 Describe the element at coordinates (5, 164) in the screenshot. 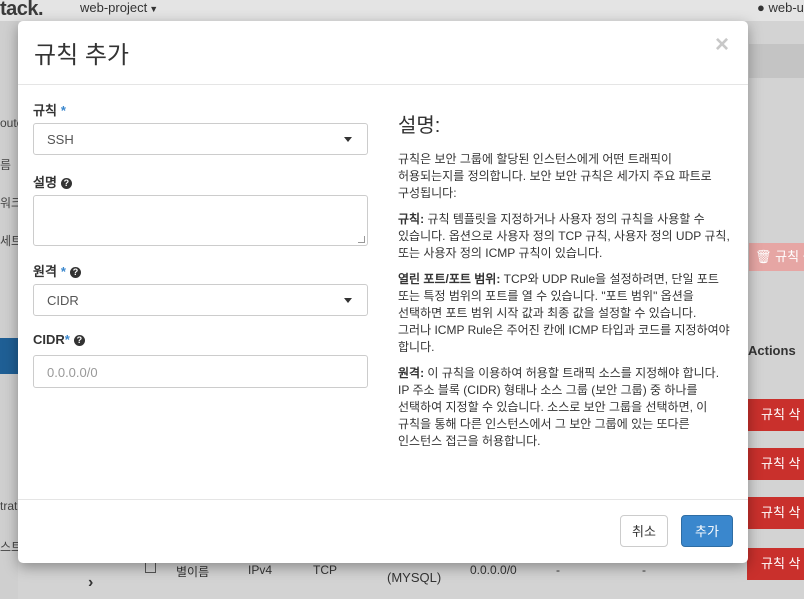

I see `sidebar-item: 름` at that location.